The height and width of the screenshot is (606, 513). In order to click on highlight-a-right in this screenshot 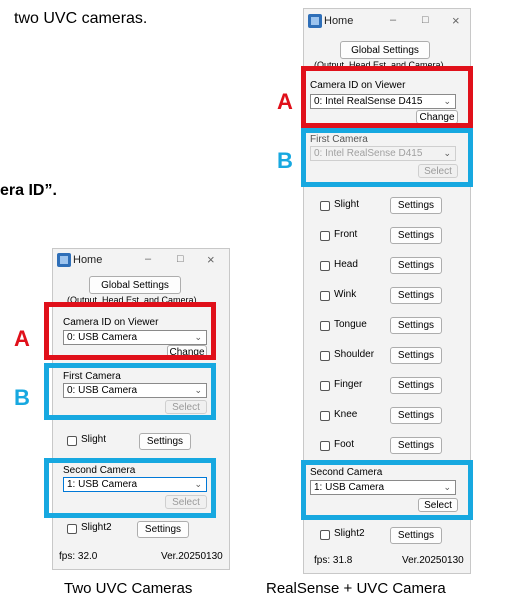, I will do `click(387, 97)`.